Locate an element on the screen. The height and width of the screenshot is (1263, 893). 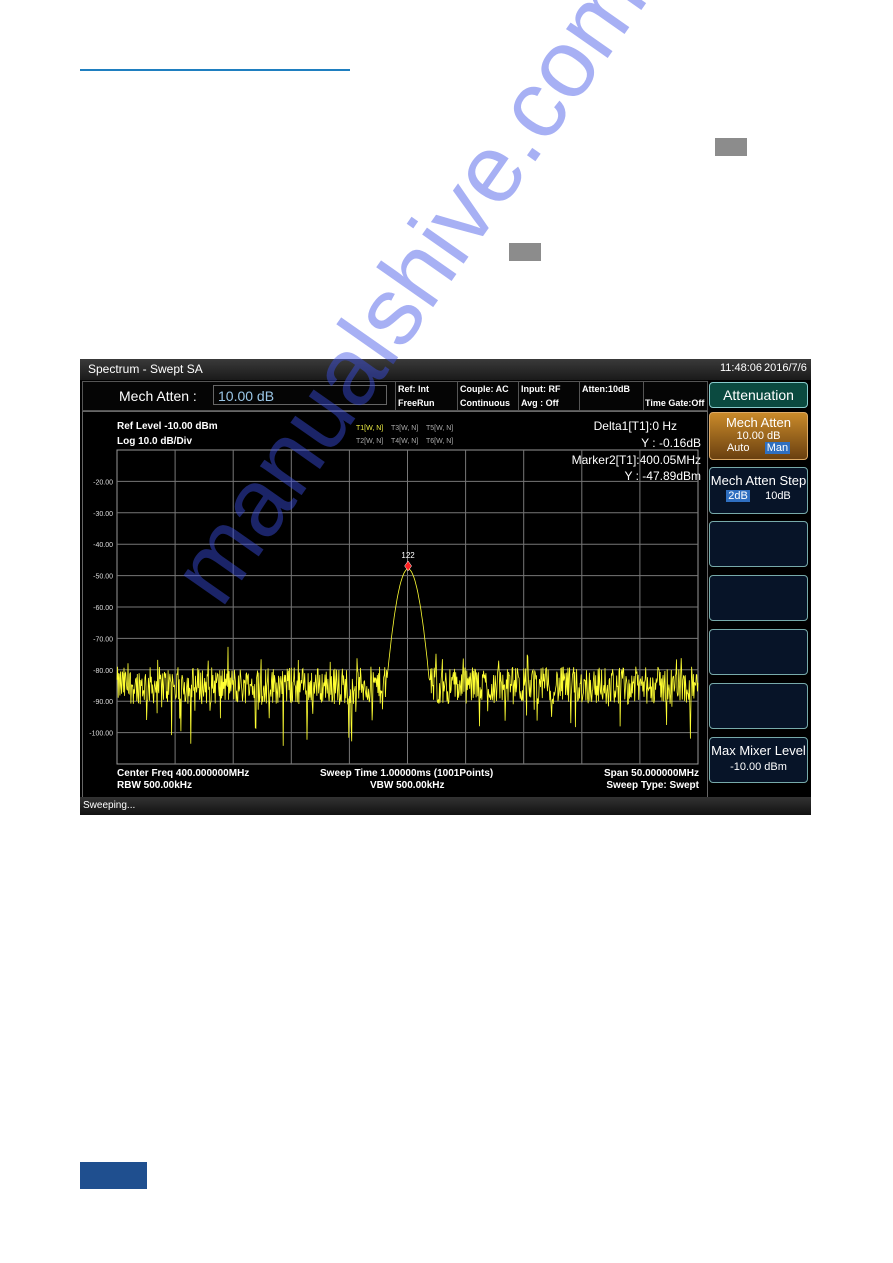
y-tick-label: -20.00 is located at coordinates (103, 482).